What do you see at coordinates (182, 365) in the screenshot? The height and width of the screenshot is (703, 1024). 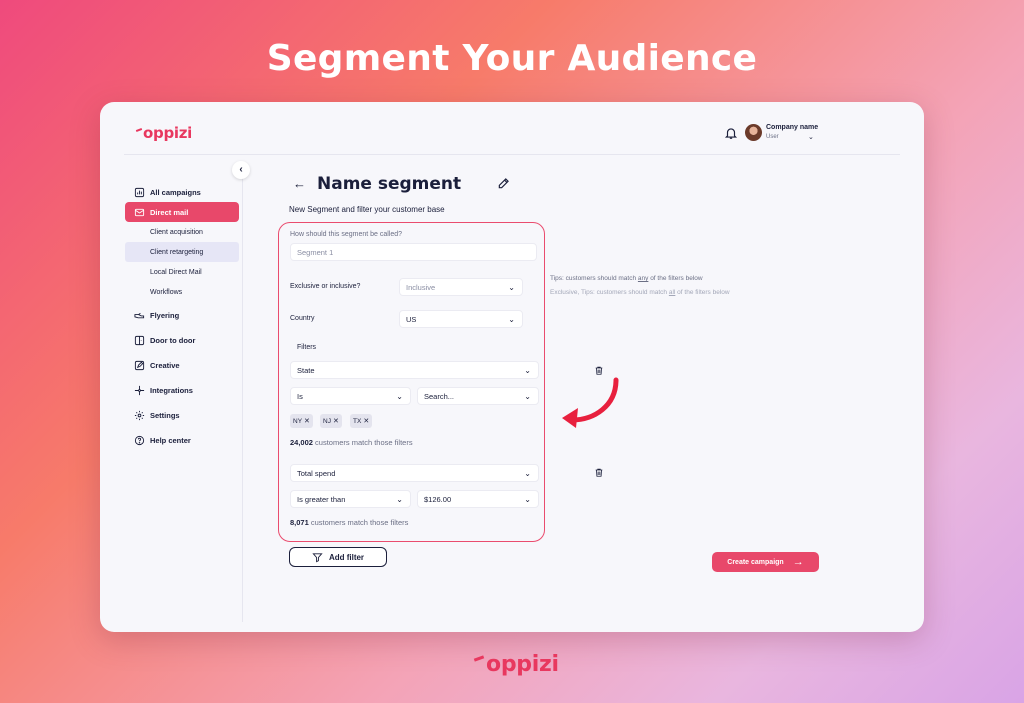 I see `sidebar-item-creative: Creative` at bounding box center [182, 365].